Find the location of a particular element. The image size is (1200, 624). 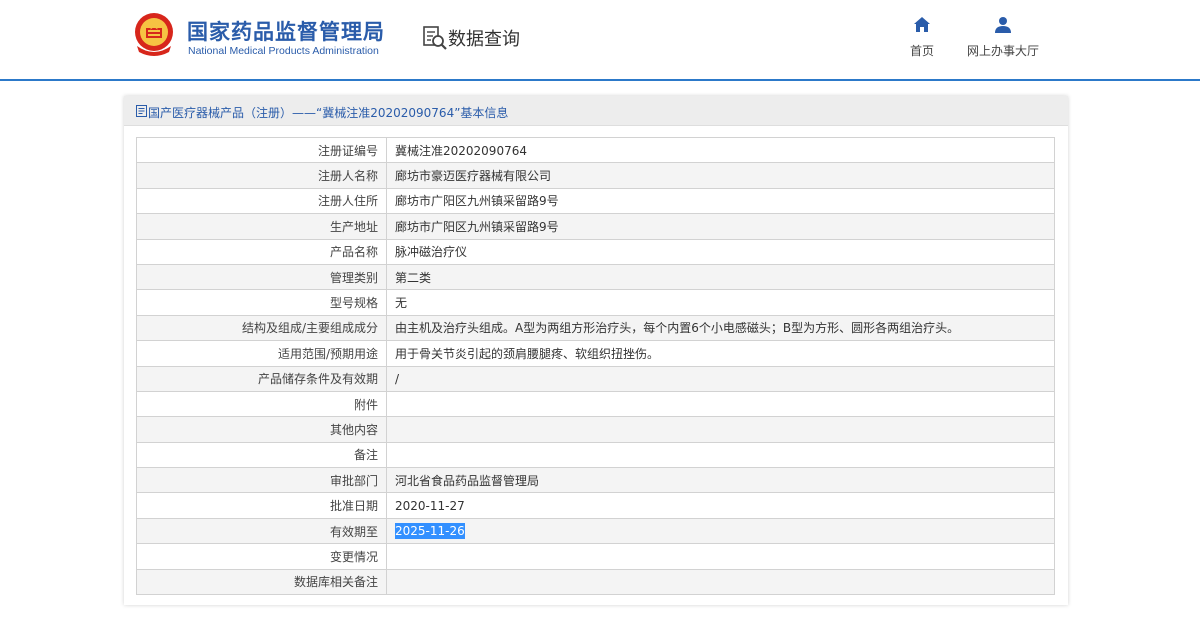

table-row: 产品储存条件及有效期 / is located at coordinates (595, 378).